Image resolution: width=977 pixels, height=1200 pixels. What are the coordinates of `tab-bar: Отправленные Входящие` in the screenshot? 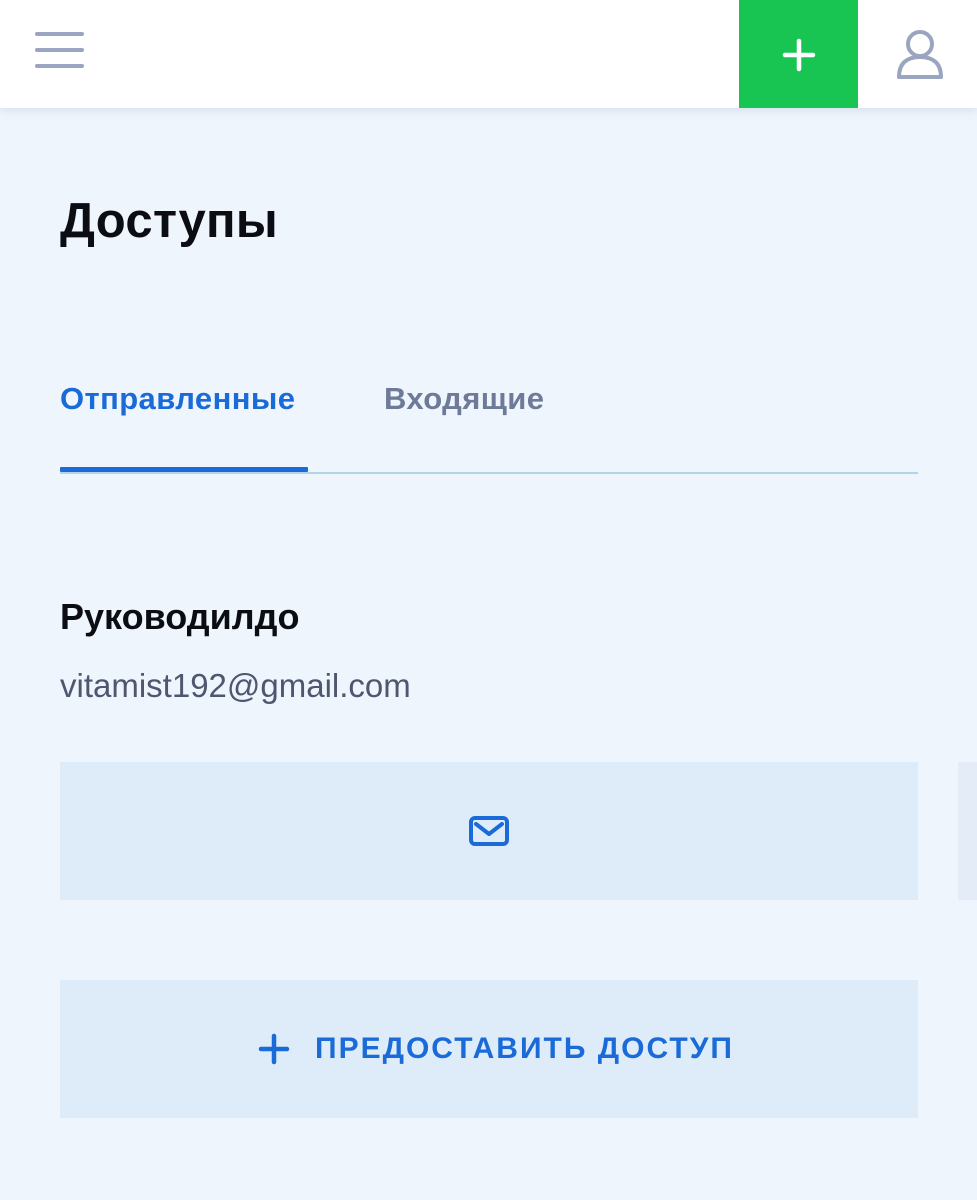 It's located at (489, 423).